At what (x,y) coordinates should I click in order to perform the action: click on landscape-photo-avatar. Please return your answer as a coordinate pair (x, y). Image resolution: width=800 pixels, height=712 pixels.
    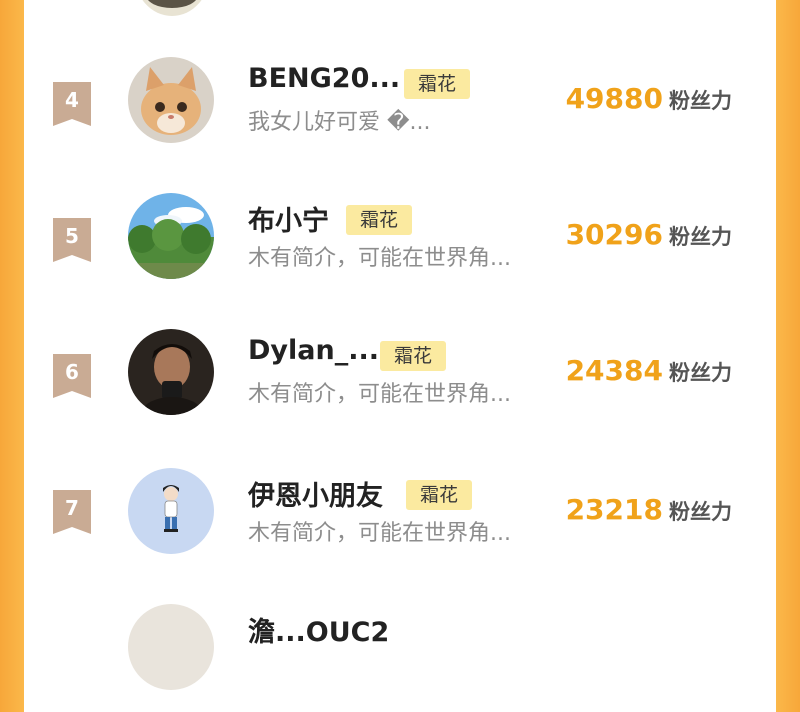
    Looking at the image, I should click on (171, 236).